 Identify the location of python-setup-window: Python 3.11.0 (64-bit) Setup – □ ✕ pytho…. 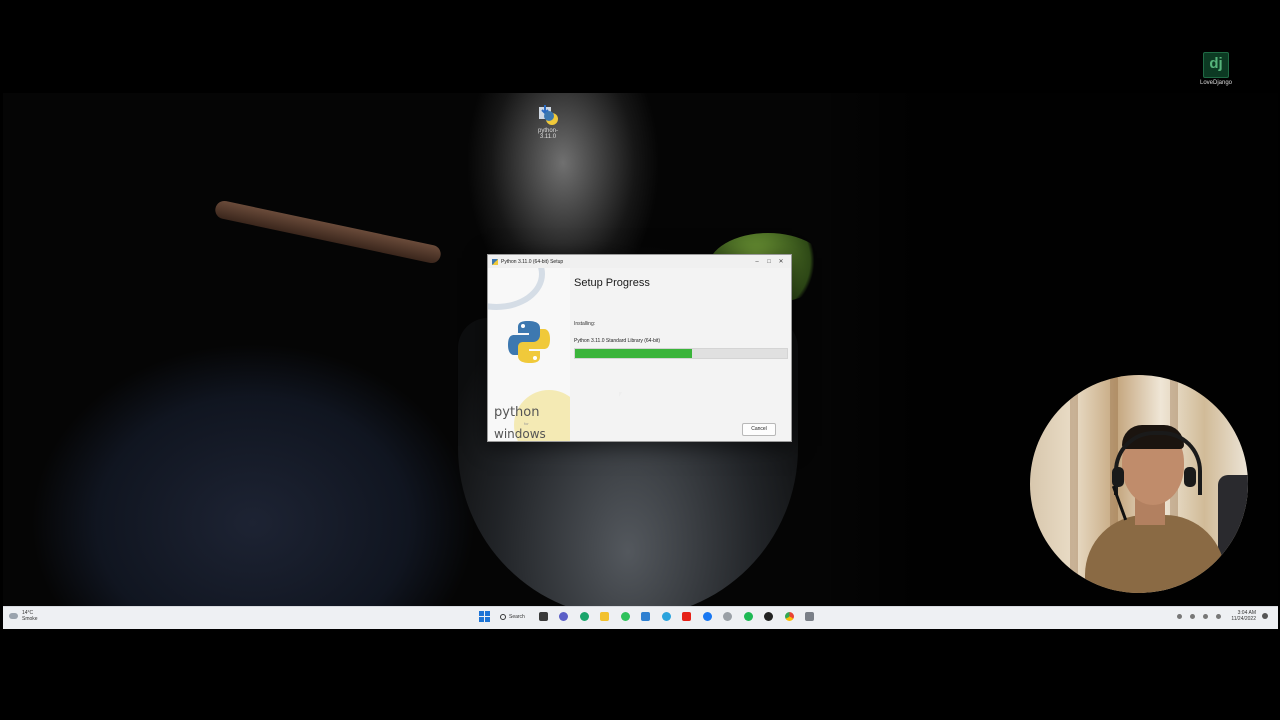
(639, 348).